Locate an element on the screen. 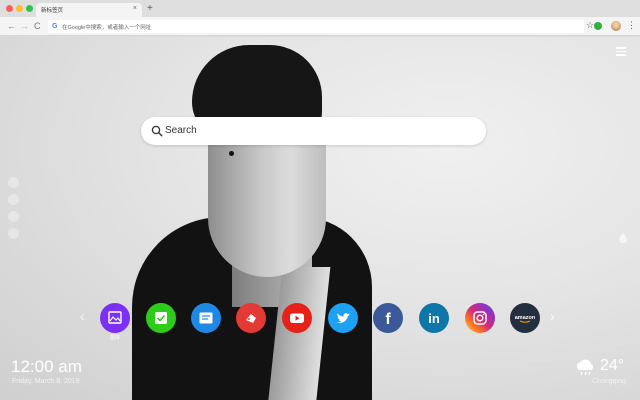 The height and width of the screenshot is (400, 640). youtube-icon is located at coordinates (297, 318).